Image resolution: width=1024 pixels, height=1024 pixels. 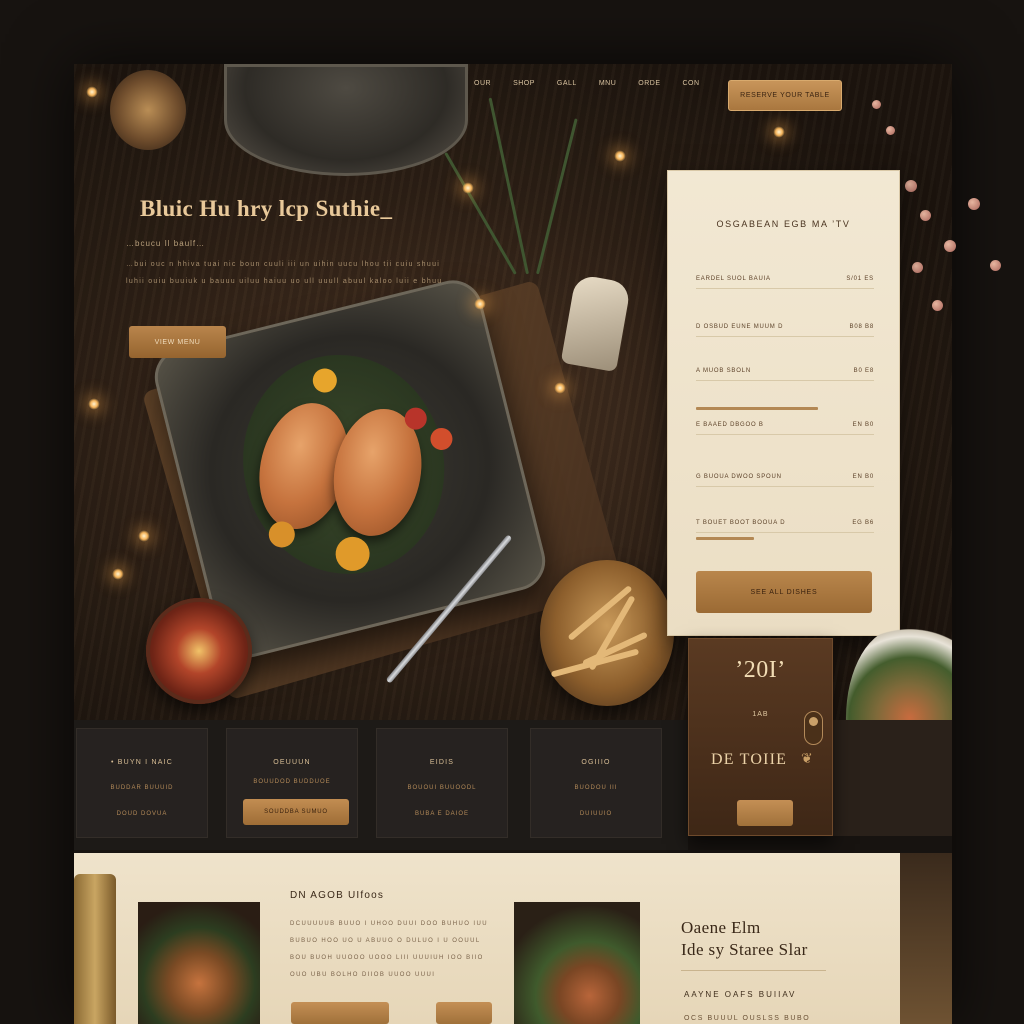 I want to click on form-title: OSGABEAN EGB MA ’TV, so click(x=783, y=224).